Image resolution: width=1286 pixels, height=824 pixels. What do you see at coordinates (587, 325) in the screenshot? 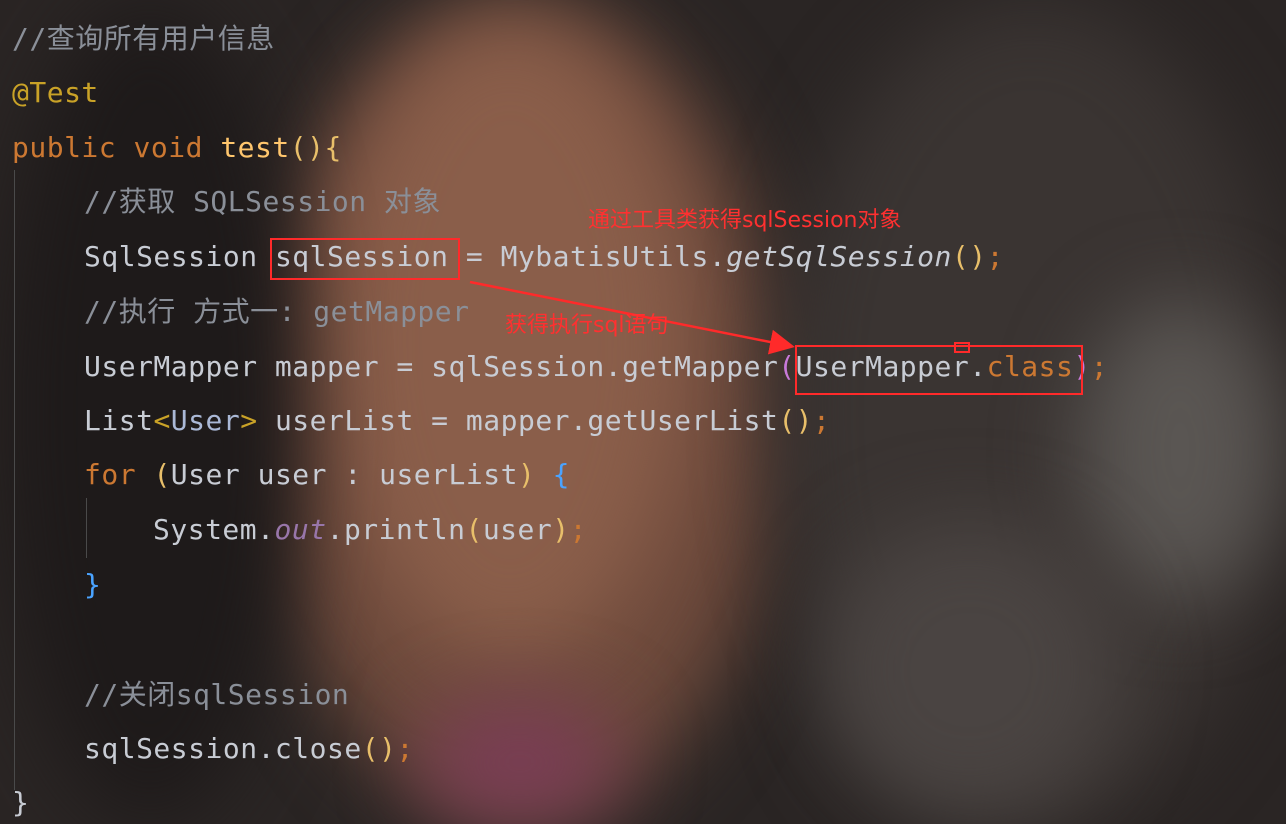
I see `annotation-label-exec: 获得执行sql语句` at bounding box center [587, 325].